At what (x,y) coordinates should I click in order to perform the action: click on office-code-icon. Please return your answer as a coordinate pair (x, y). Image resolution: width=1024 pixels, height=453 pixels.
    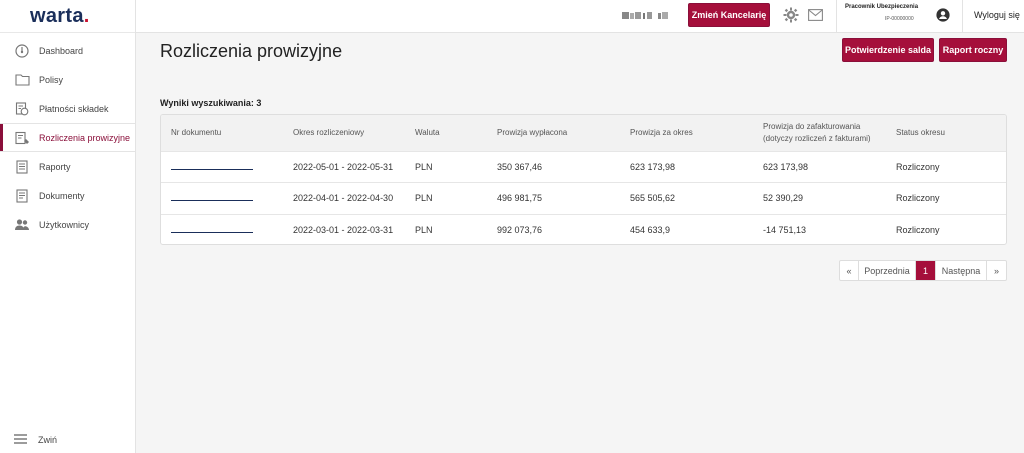
    Looking at the image, I should click on (645, 15).